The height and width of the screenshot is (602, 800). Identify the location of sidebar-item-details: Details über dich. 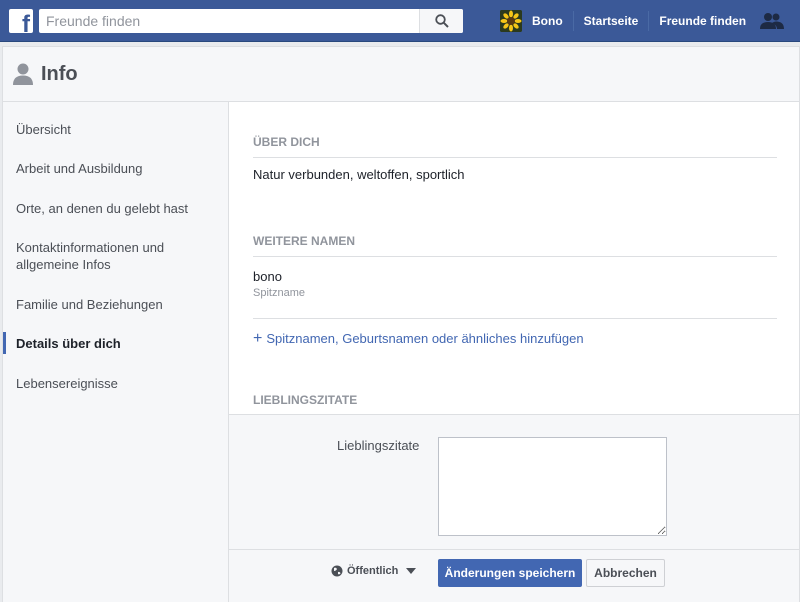
(116, 343).